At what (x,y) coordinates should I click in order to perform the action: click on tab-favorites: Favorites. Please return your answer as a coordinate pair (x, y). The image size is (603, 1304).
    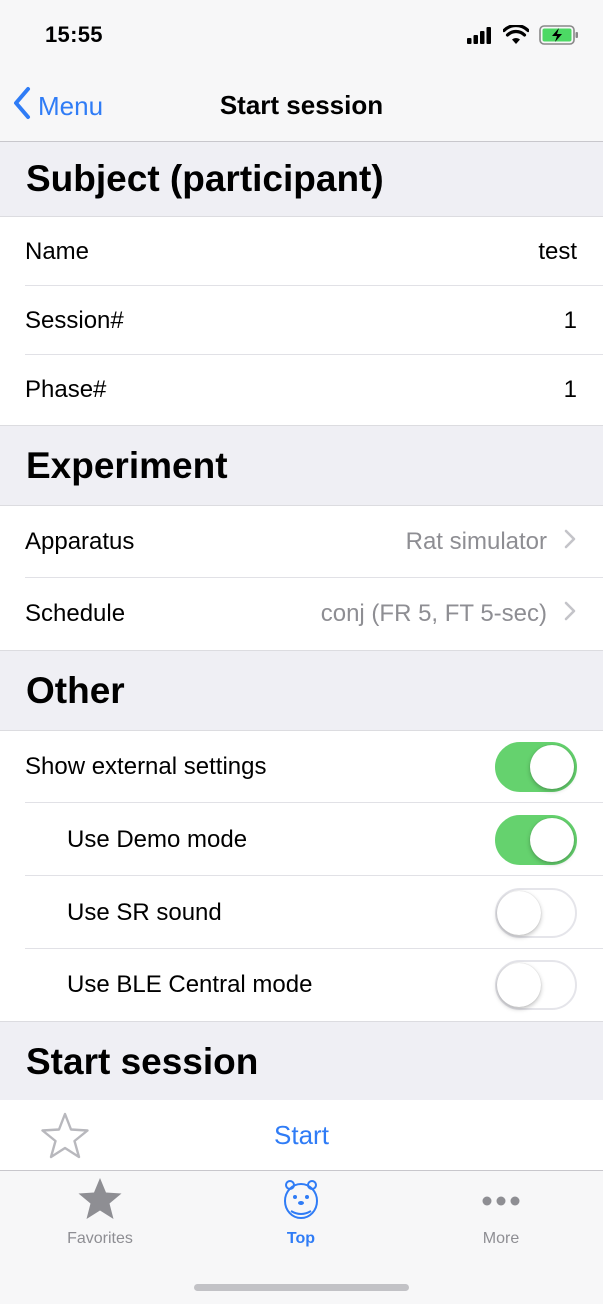
    Looking at the image, I should click on (100, 1212).